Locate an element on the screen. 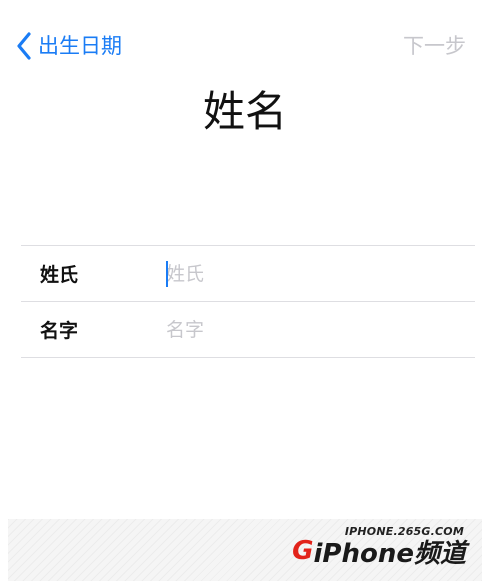 This screenshot has width=490, height=582. last-name-row: 姓氏 is located at coordinates (248, 274).